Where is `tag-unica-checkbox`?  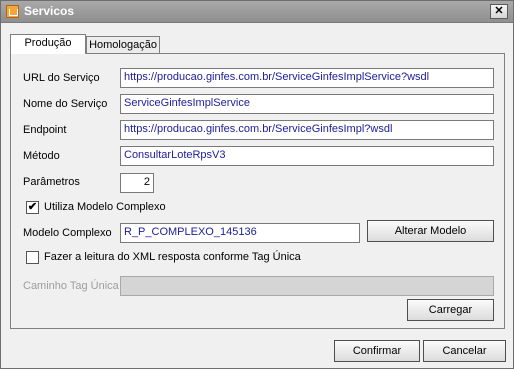
tag-unica-checkbox is located at coordinates (32, 257).